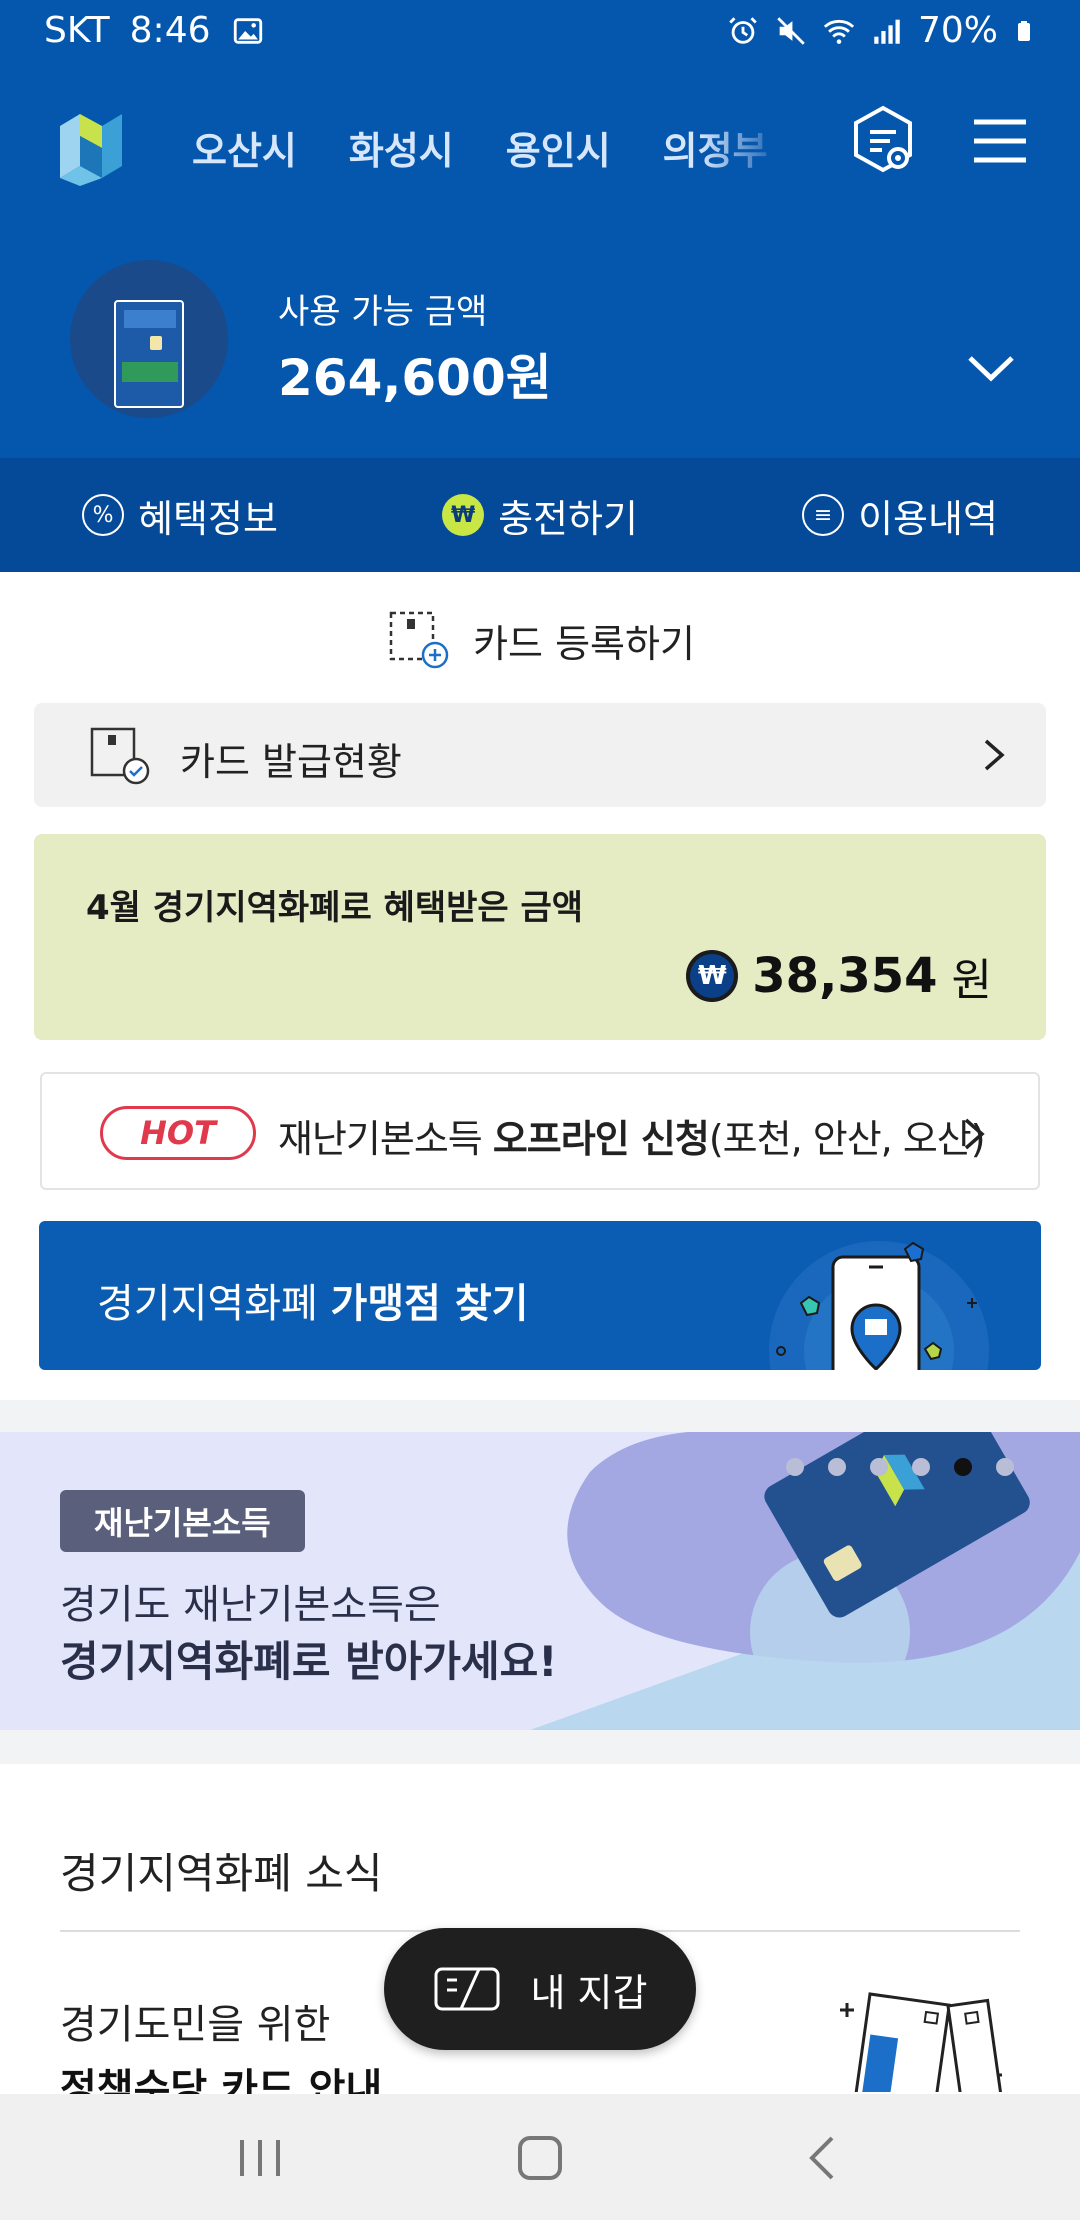  Describe the element at coordinates (195, 2021) in the screenshot. I see `news-item-title-line1: 경기도민을 위한` at that location.